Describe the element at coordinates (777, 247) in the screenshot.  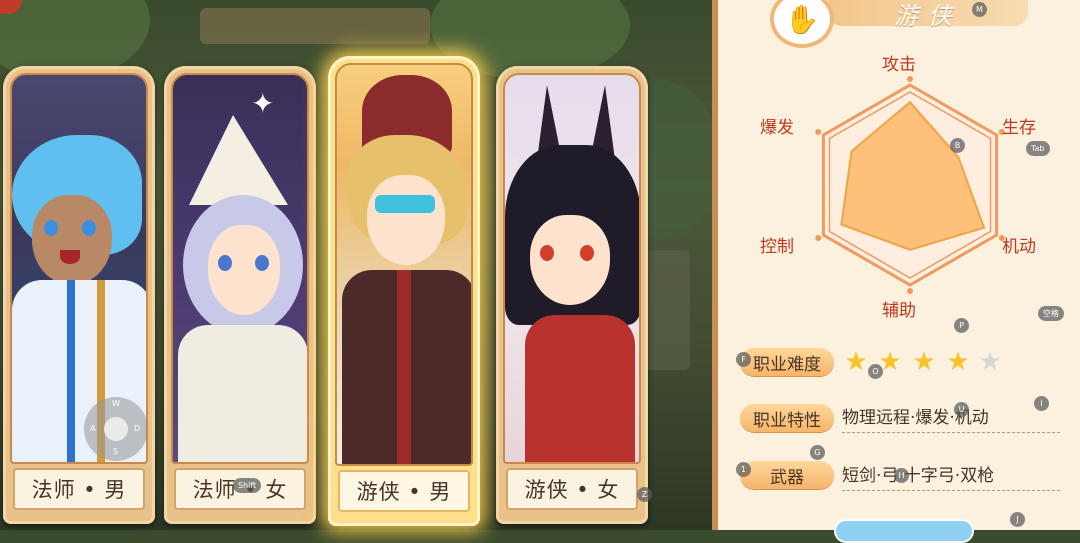
I see `stat-label-control: 控制` at that location.